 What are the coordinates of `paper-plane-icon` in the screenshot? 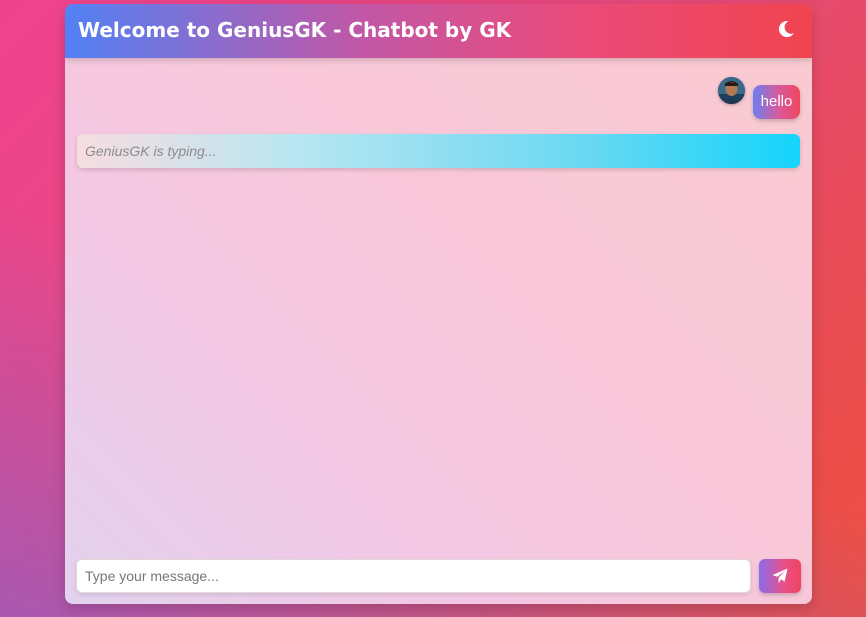 It's located at (780, 576).